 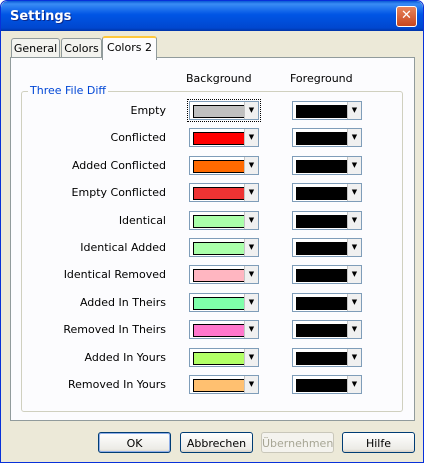 What do you see at coordinates (81, 48) in the screenshot?
I see `tab-colors: Colors` at bounding box center [81, 48].